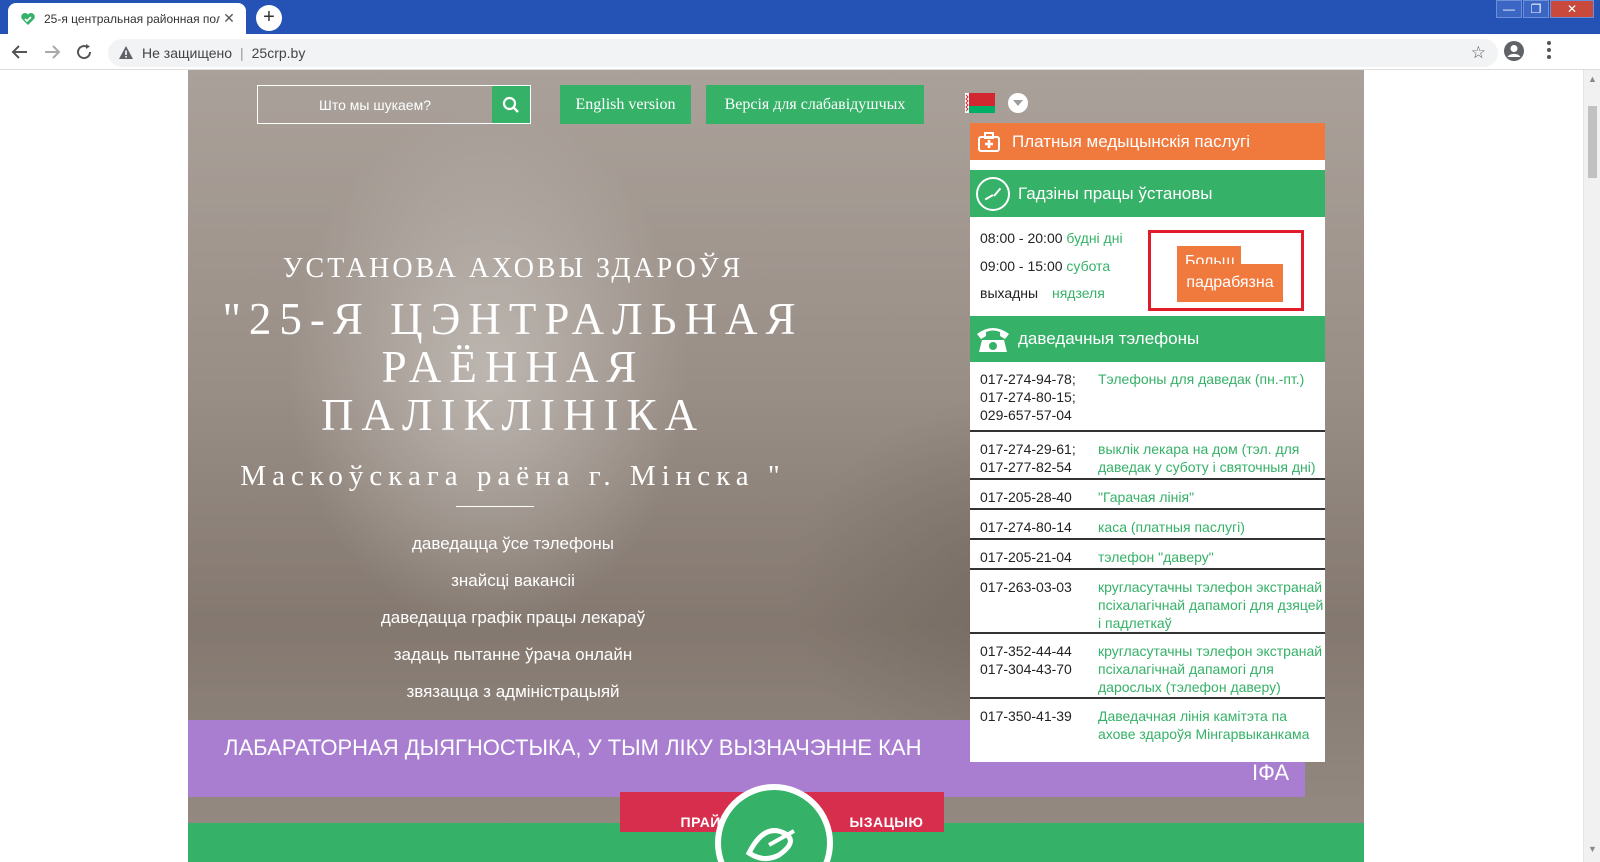 Image resolution: width=1600 pixels, height=862 pixels. I want to click on phone-numbers: 017-263-03-03, so click(1026, 587).